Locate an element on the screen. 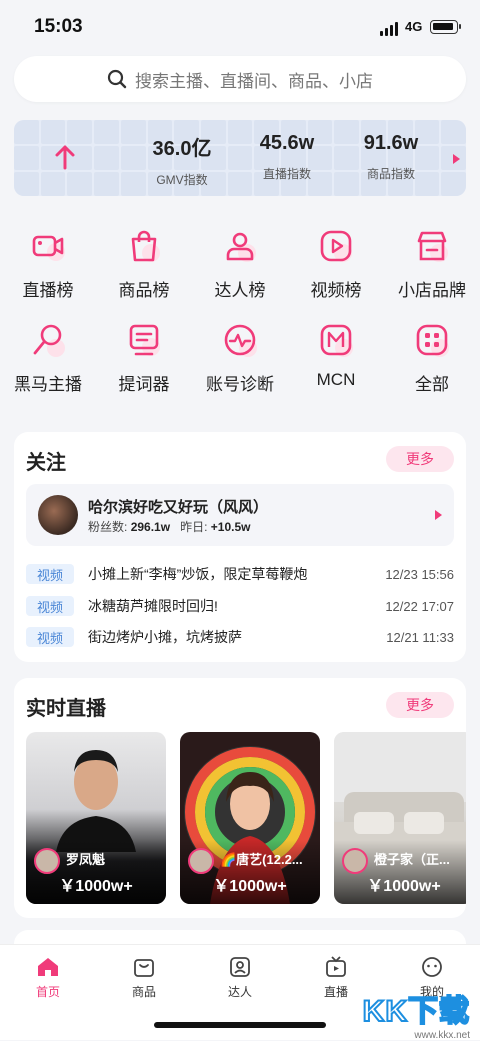 This screenshot has width=480, height=1041. shopping-bag-icon is located at coordinates (145, 246).